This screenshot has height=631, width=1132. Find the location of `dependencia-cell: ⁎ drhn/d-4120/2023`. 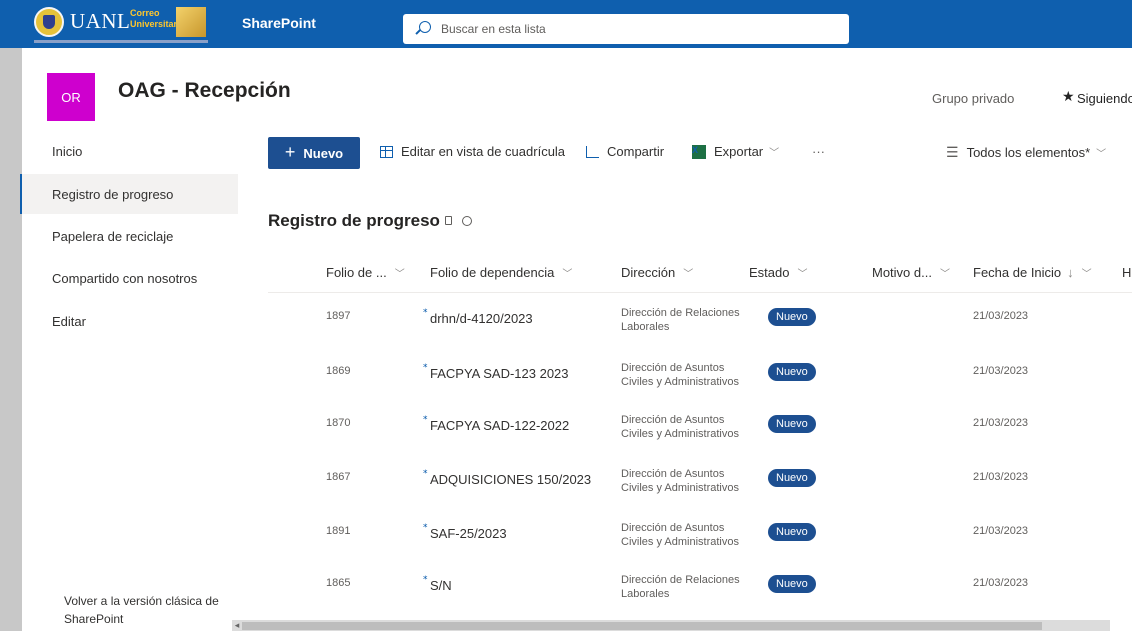

dependencia-cell: ⁎ drhn/d-4120/2023 is located at coordinates (478, 315).